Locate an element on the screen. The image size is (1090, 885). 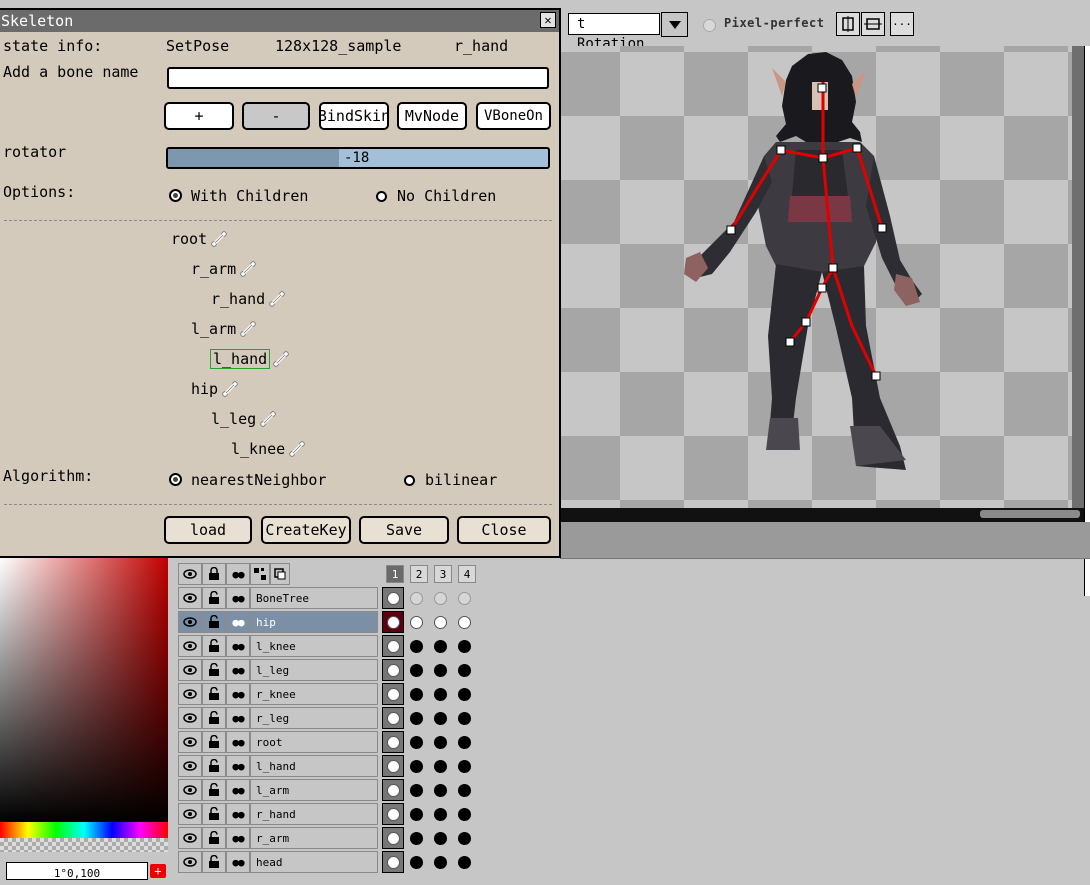
vertical-scrollbar is located at coordinates (1087, 321).